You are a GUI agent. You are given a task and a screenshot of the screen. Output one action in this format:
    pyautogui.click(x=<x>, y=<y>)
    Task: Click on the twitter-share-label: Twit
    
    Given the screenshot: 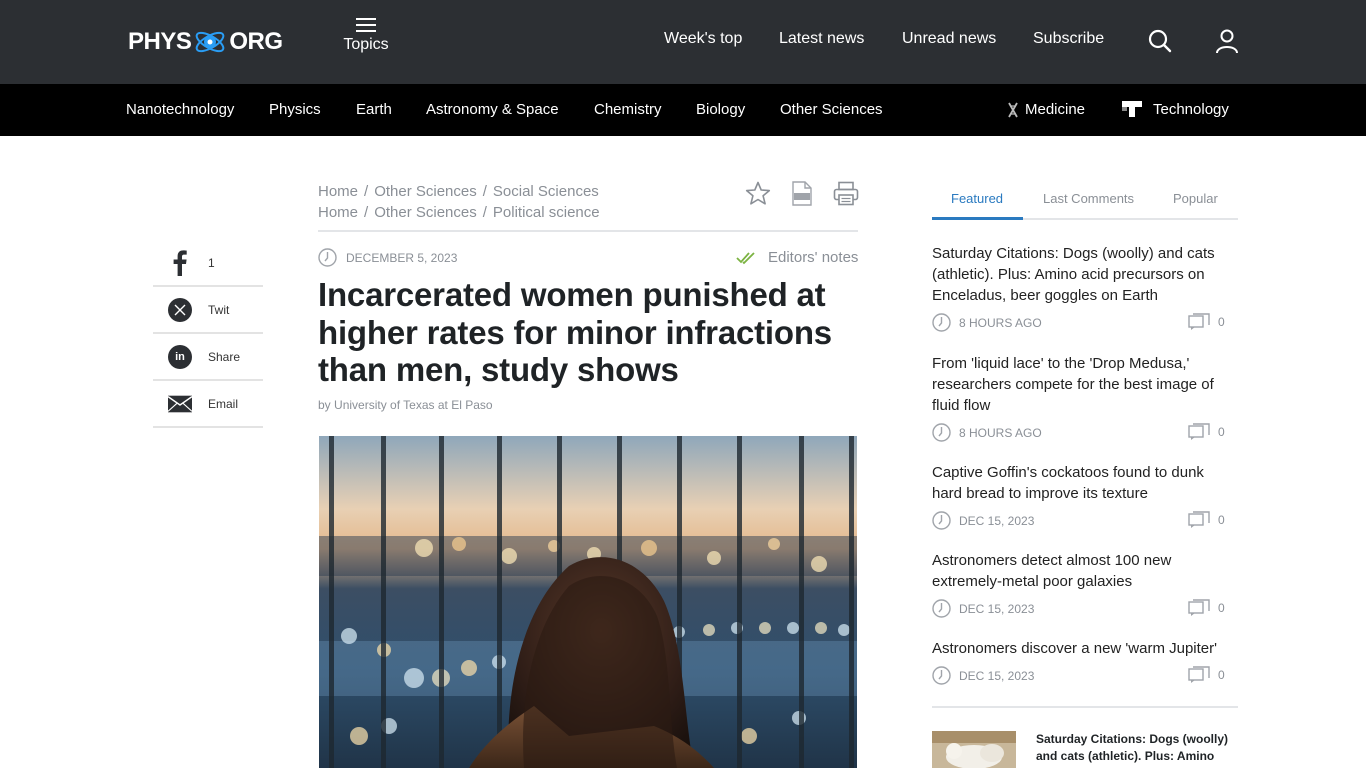 What is the action you would take?
    pyautogui.click(x=219, y=309)
    